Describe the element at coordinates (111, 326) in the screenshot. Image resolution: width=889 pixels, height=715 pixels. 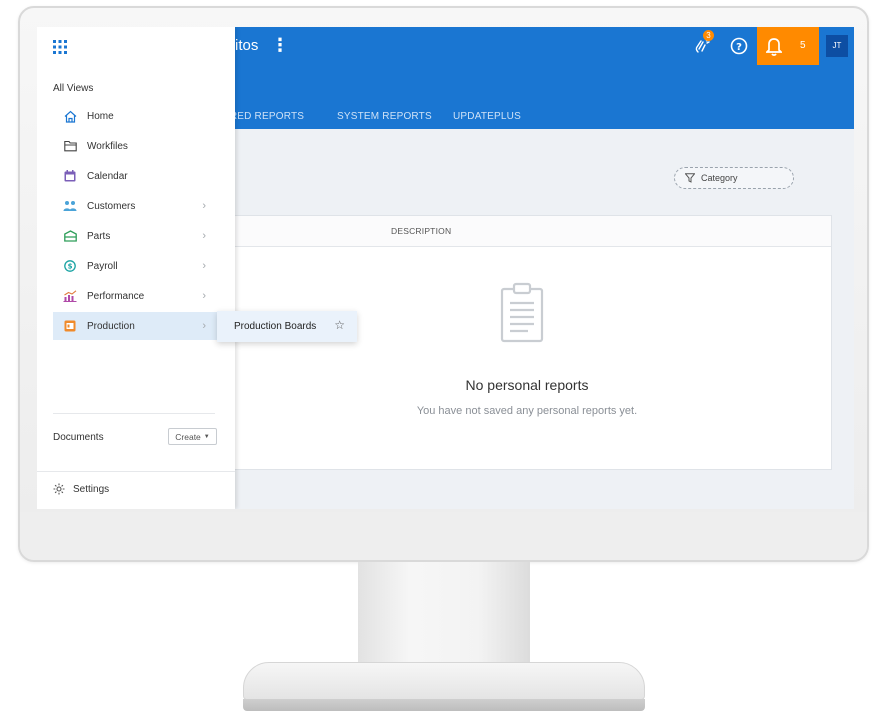
I see `sidebar-item-label: Production` at that location.